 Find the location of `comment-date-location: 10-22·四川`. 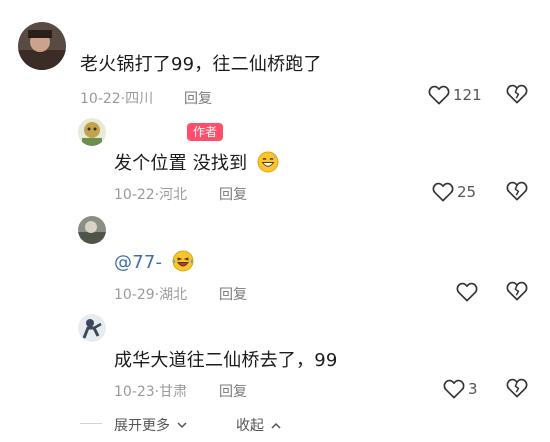

comment-date-location: 10-22·四川 is located at coordinates (117, 99).